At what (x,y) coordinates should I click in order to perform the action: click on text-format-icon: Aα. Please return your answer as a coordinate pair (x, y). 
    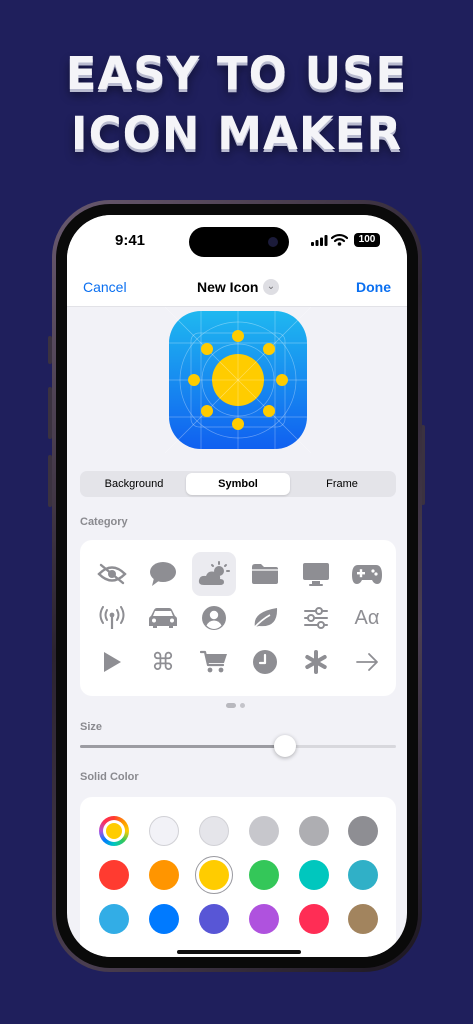
    Looking at the image, I should click on (367, 617).